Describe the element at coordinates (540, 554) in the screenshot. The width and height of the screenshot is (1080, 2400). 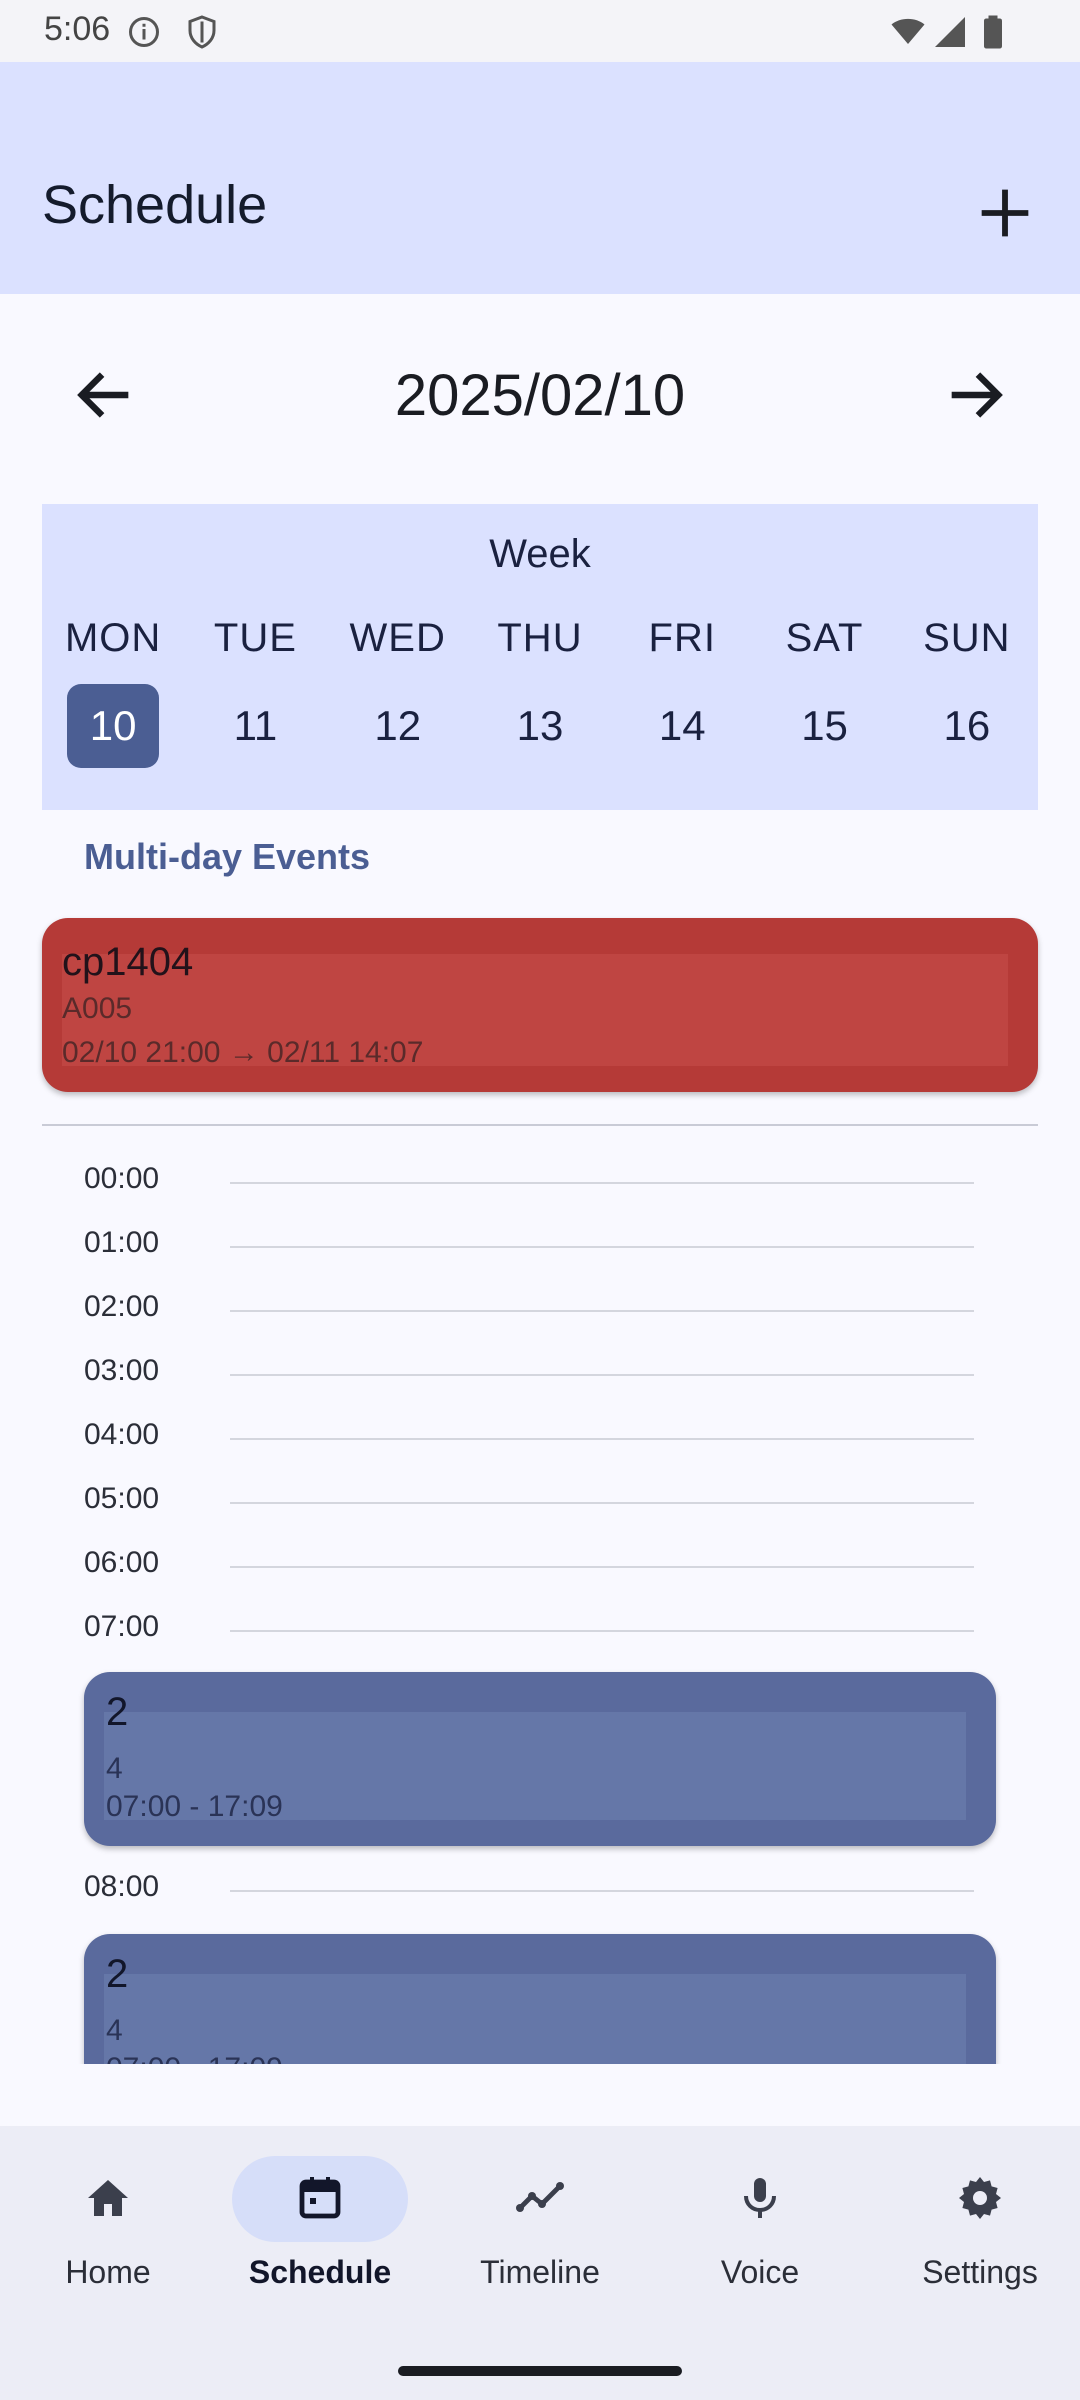
I see `week-label: Week` at that location.